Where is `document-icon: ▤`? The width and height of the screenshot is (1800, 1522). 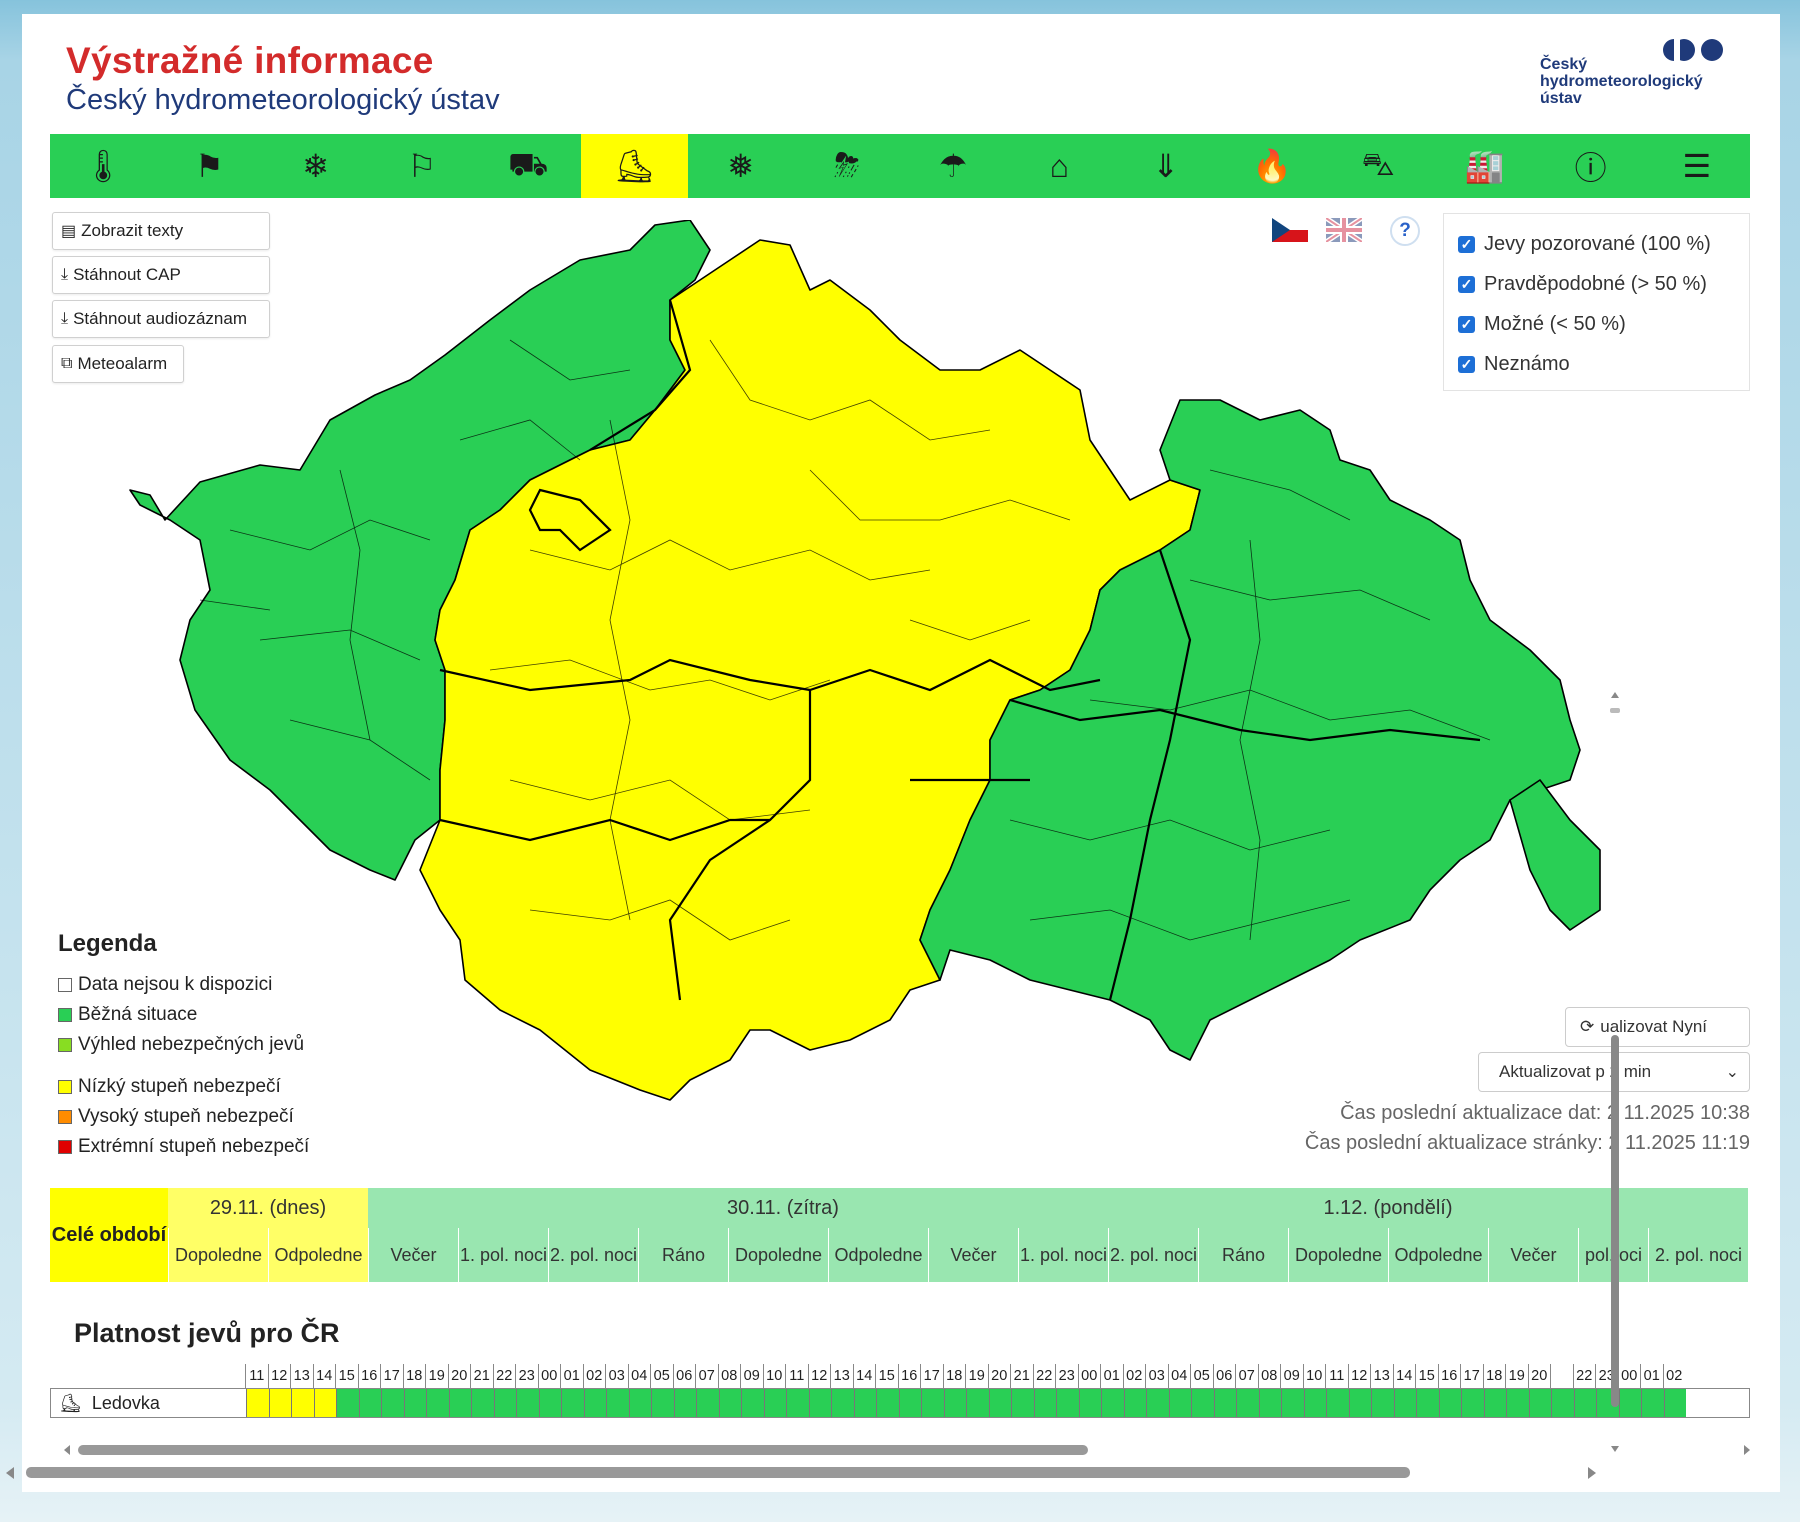 document-icon: ▤ is located at coordinates (69, 231).